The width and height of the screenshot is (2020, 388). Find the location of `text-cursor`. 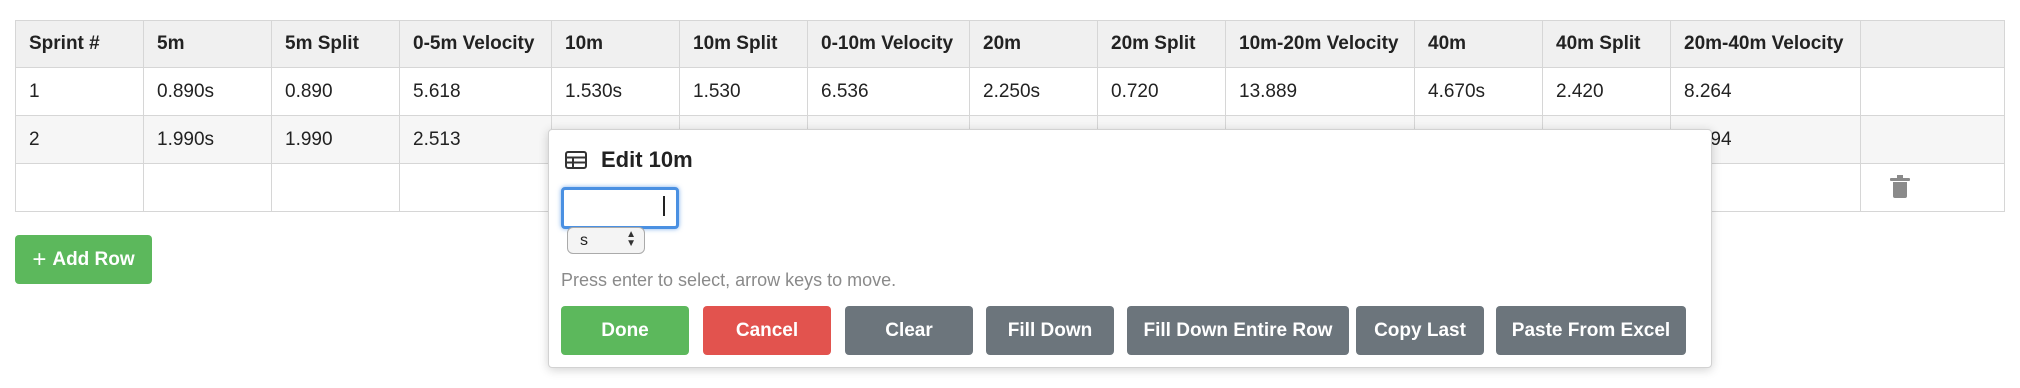

text-cursor is located at coordinates (664, 206).